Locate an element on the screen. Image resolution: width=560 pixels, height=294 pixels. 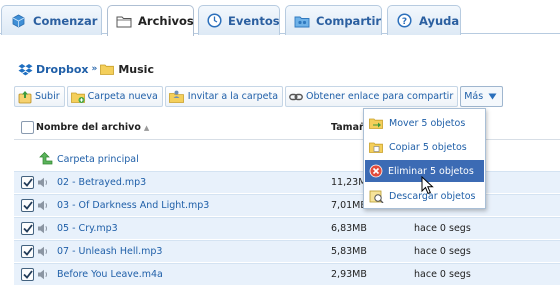
invite-folder-icon is located at coordinates (176, 96).